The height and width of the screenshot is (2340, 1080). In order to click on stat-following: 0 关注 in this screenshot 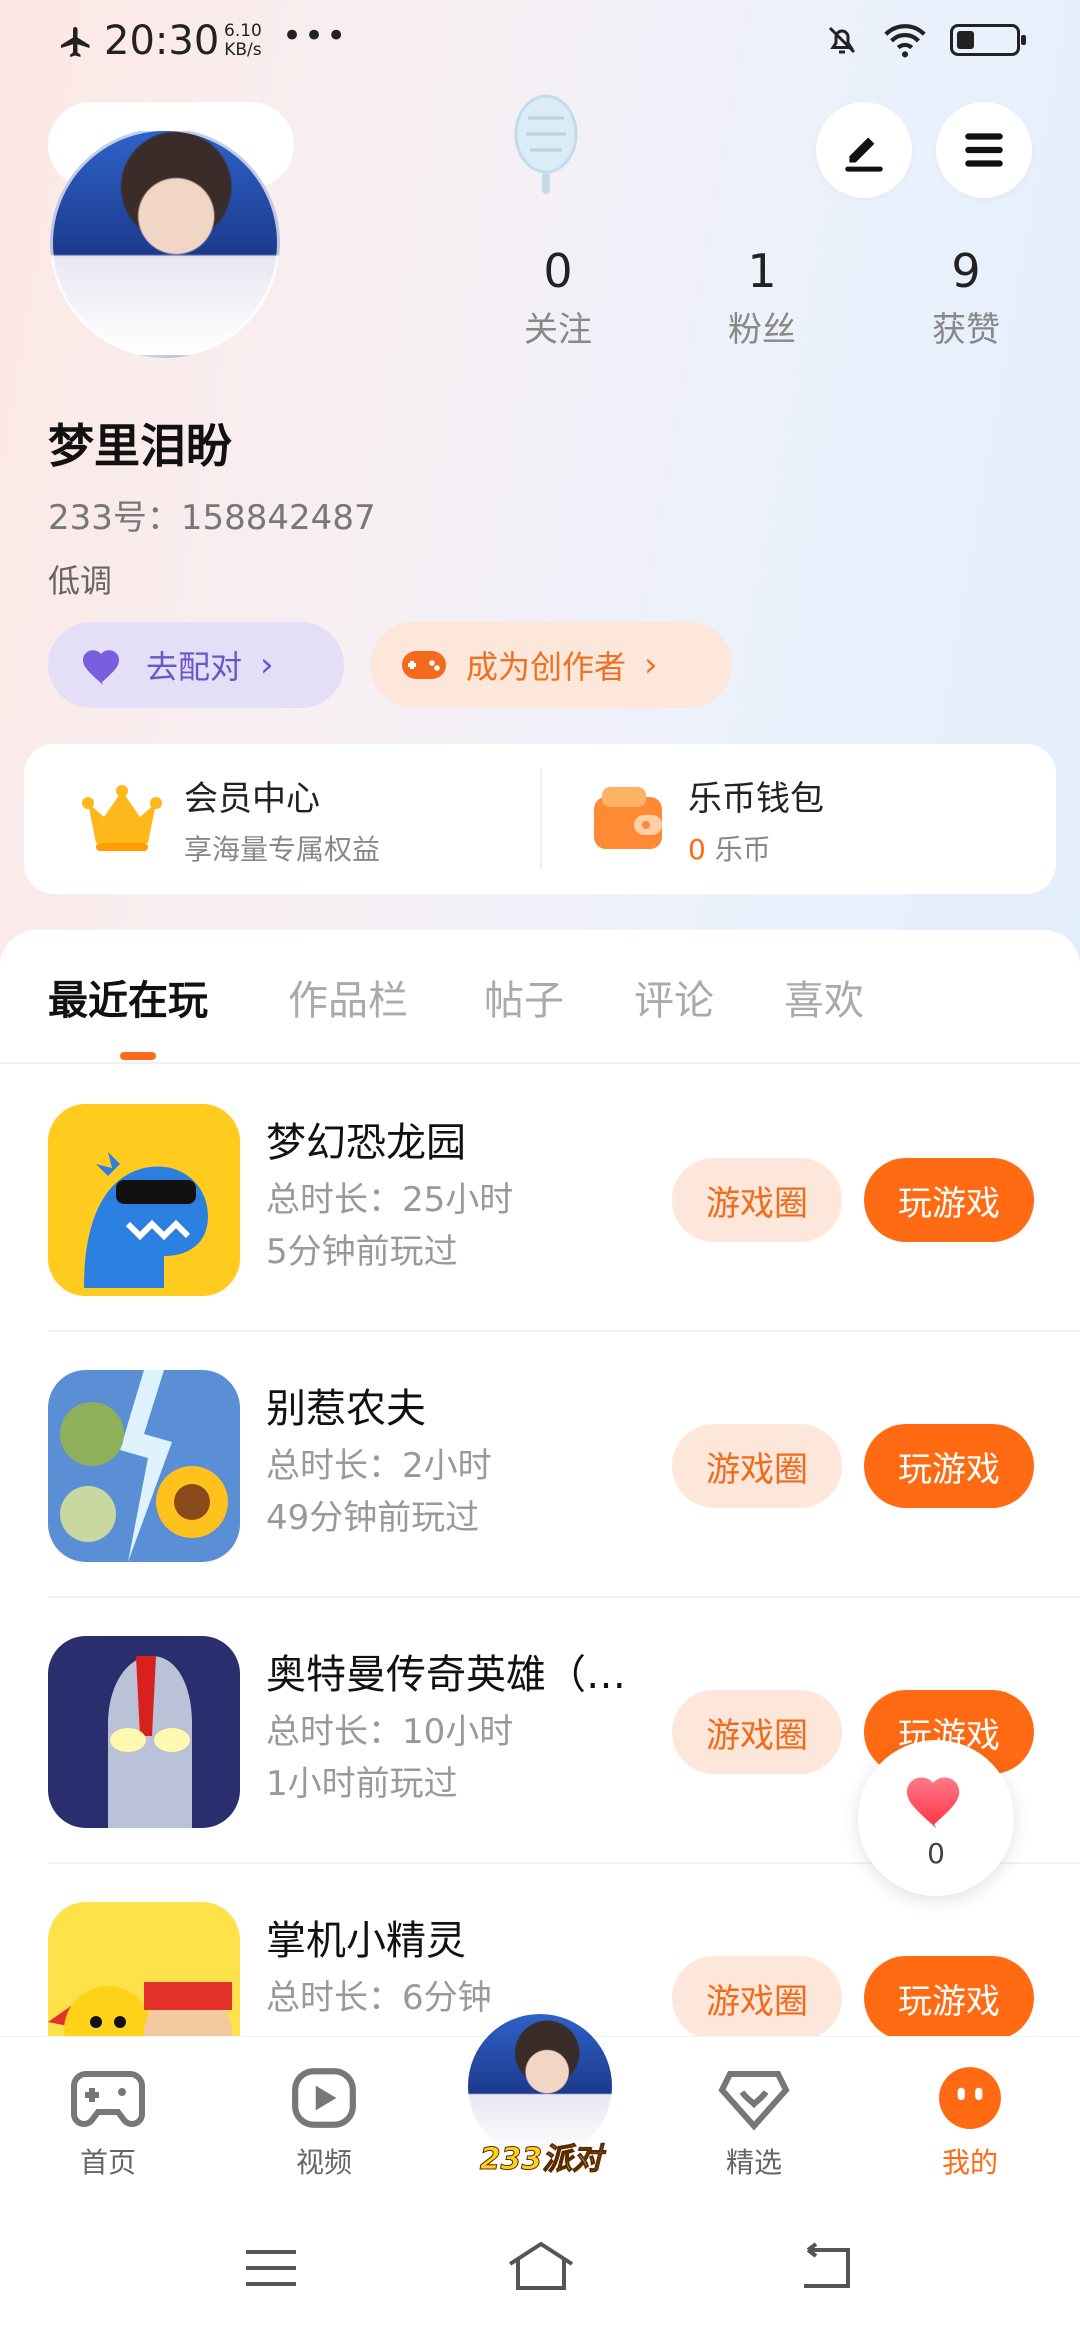, I will do `click(558, 297)`.